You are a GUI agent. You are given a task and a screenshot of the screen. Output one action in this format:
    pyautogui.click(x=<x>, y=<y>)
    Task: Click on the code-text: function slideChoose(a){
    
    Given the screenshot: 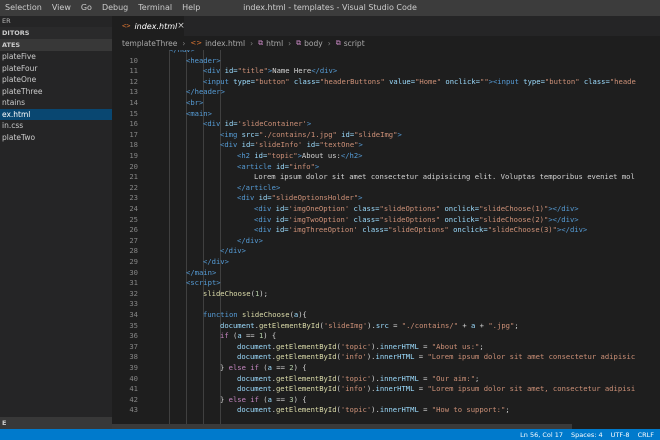 What is the action you would take?
    pyautogui.click(x=255, y=315)
    